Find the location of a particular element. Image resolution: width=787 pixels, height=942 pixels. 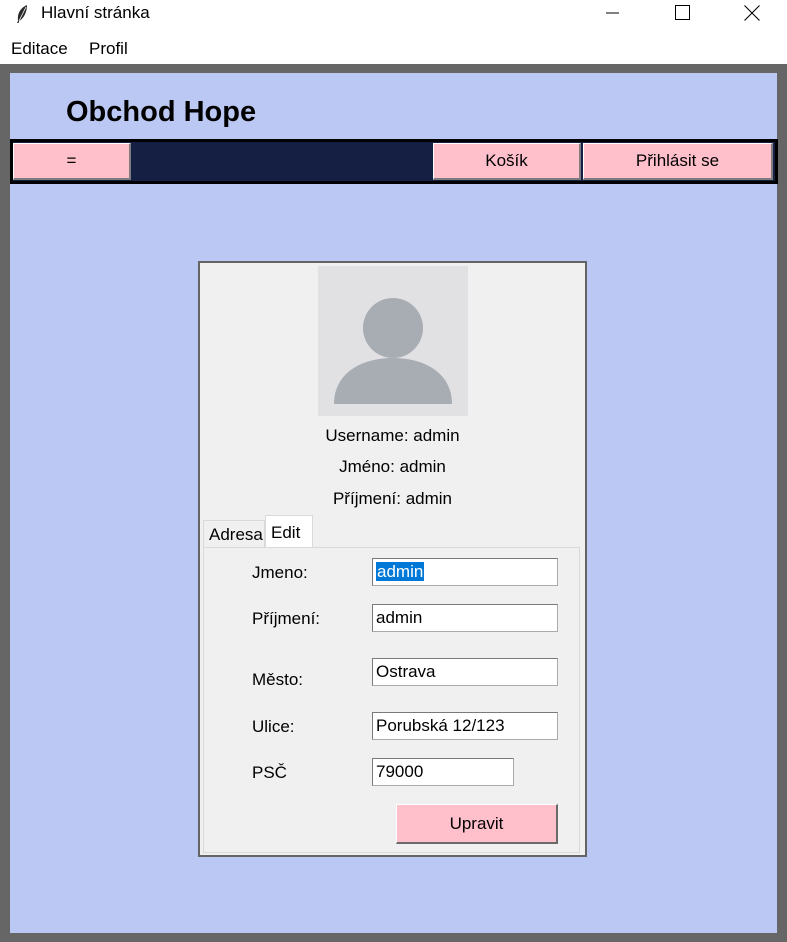

user-avatar-icon is located at coordinates (393, 341).